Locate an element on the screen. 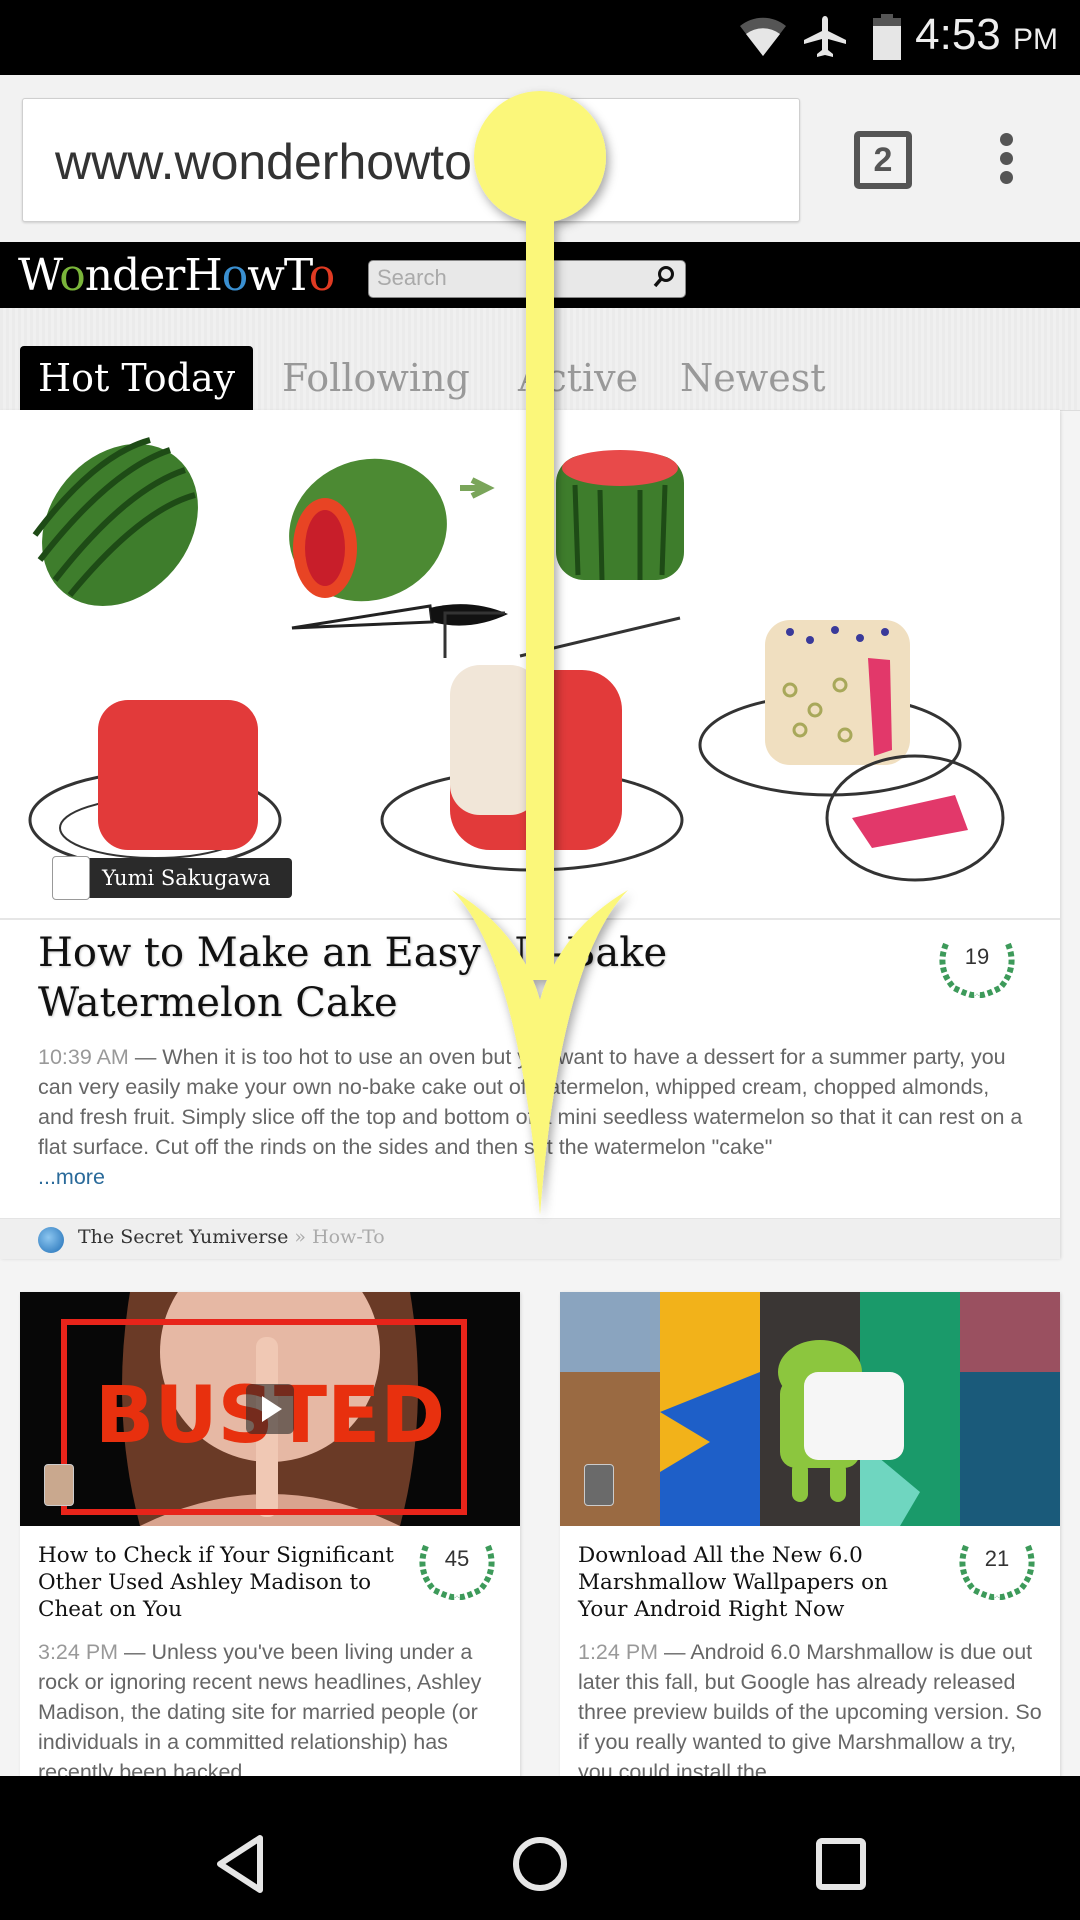 This screenshot has width=1080, height=1920. article-image is located at coordinates (810, 1409).